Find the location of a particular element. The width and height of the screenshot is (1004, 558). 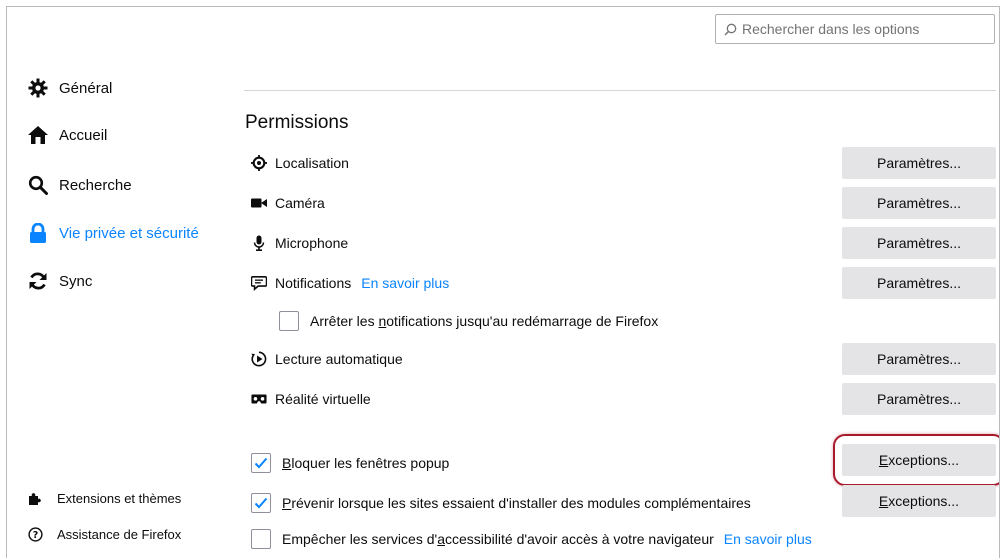

sidebar-item-home: Accueil is located at coordinates (67, 135).